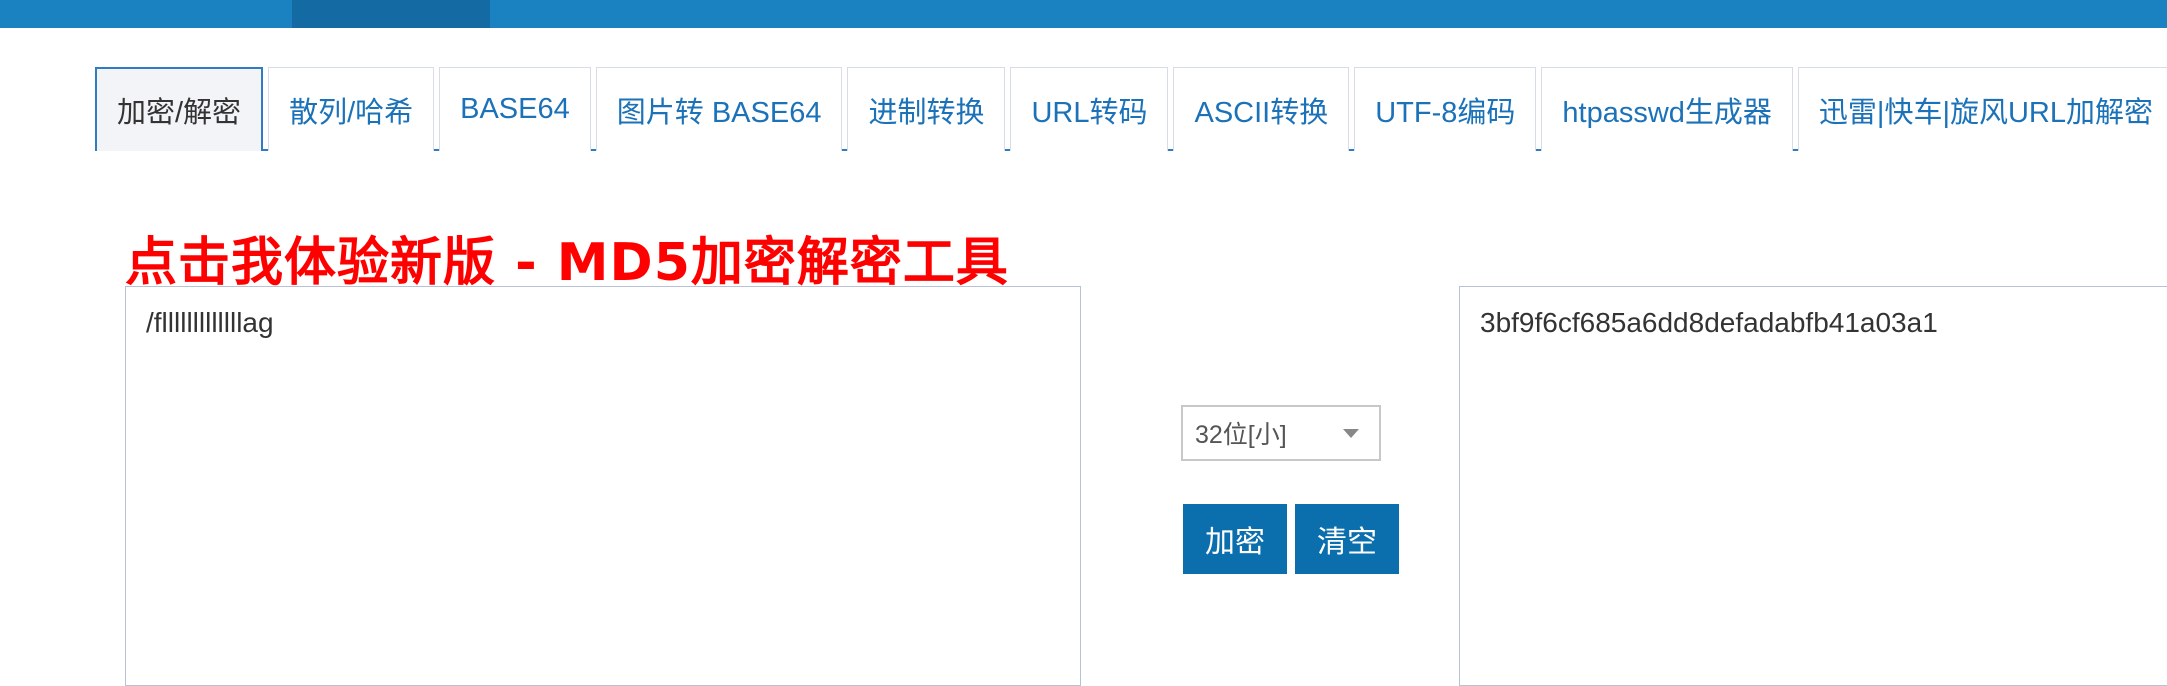  Describe the element at coordinates (1667, 109) in the screenshot. I see `tab-htpasswd: htpasswd生成器` at that location.